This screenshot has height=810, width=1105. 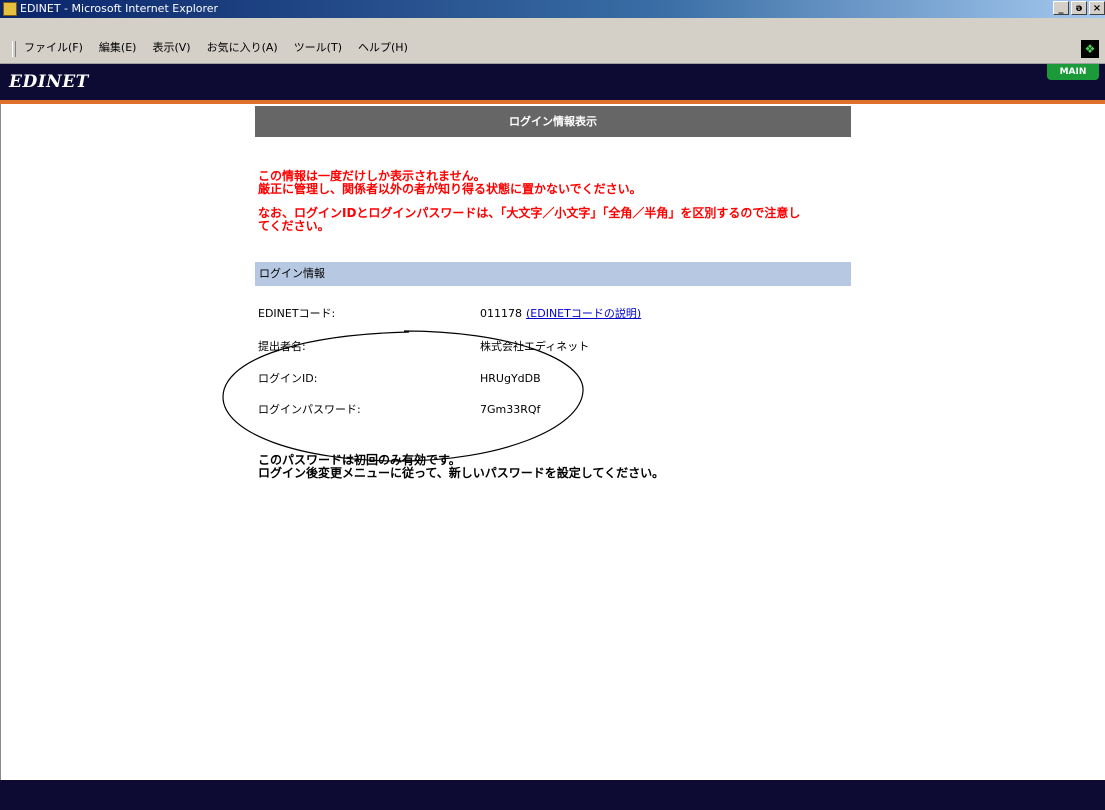 What do you see at coordinates (403, 396) in the screenshot?
I see `highlight-ellipse` at bounding box center [403, 396].